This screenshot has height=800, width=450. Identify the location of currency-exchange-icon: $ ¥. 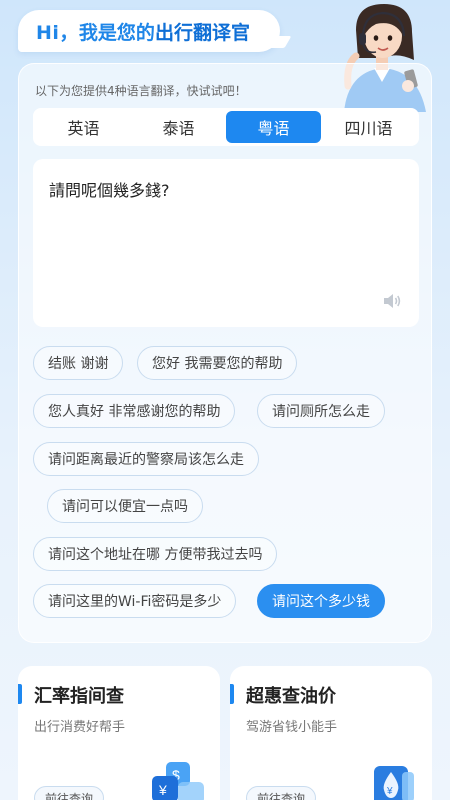
(178, 781).